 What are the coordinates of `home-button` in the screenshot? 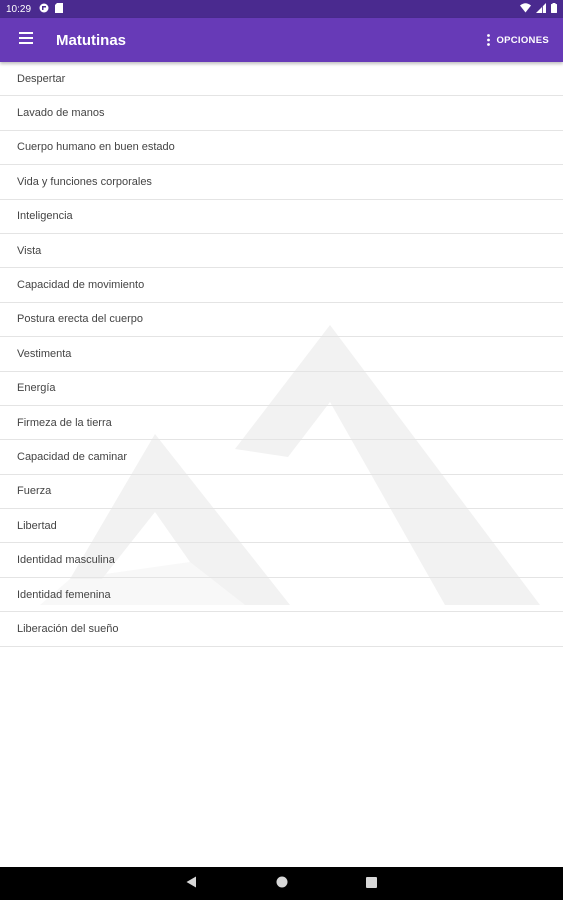 It's located at (282, 883).